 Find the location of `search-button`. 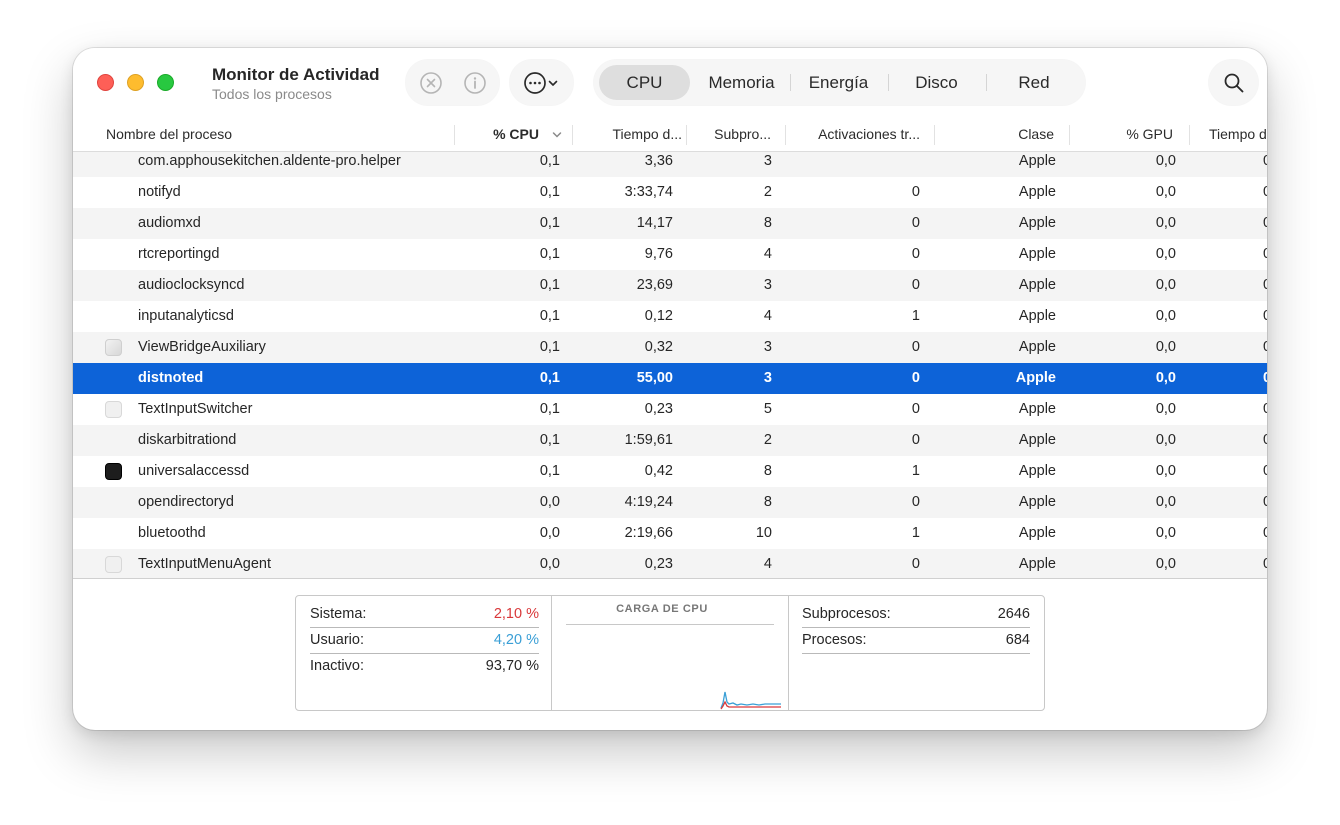

search-button is located at coordinates (1233, 82).